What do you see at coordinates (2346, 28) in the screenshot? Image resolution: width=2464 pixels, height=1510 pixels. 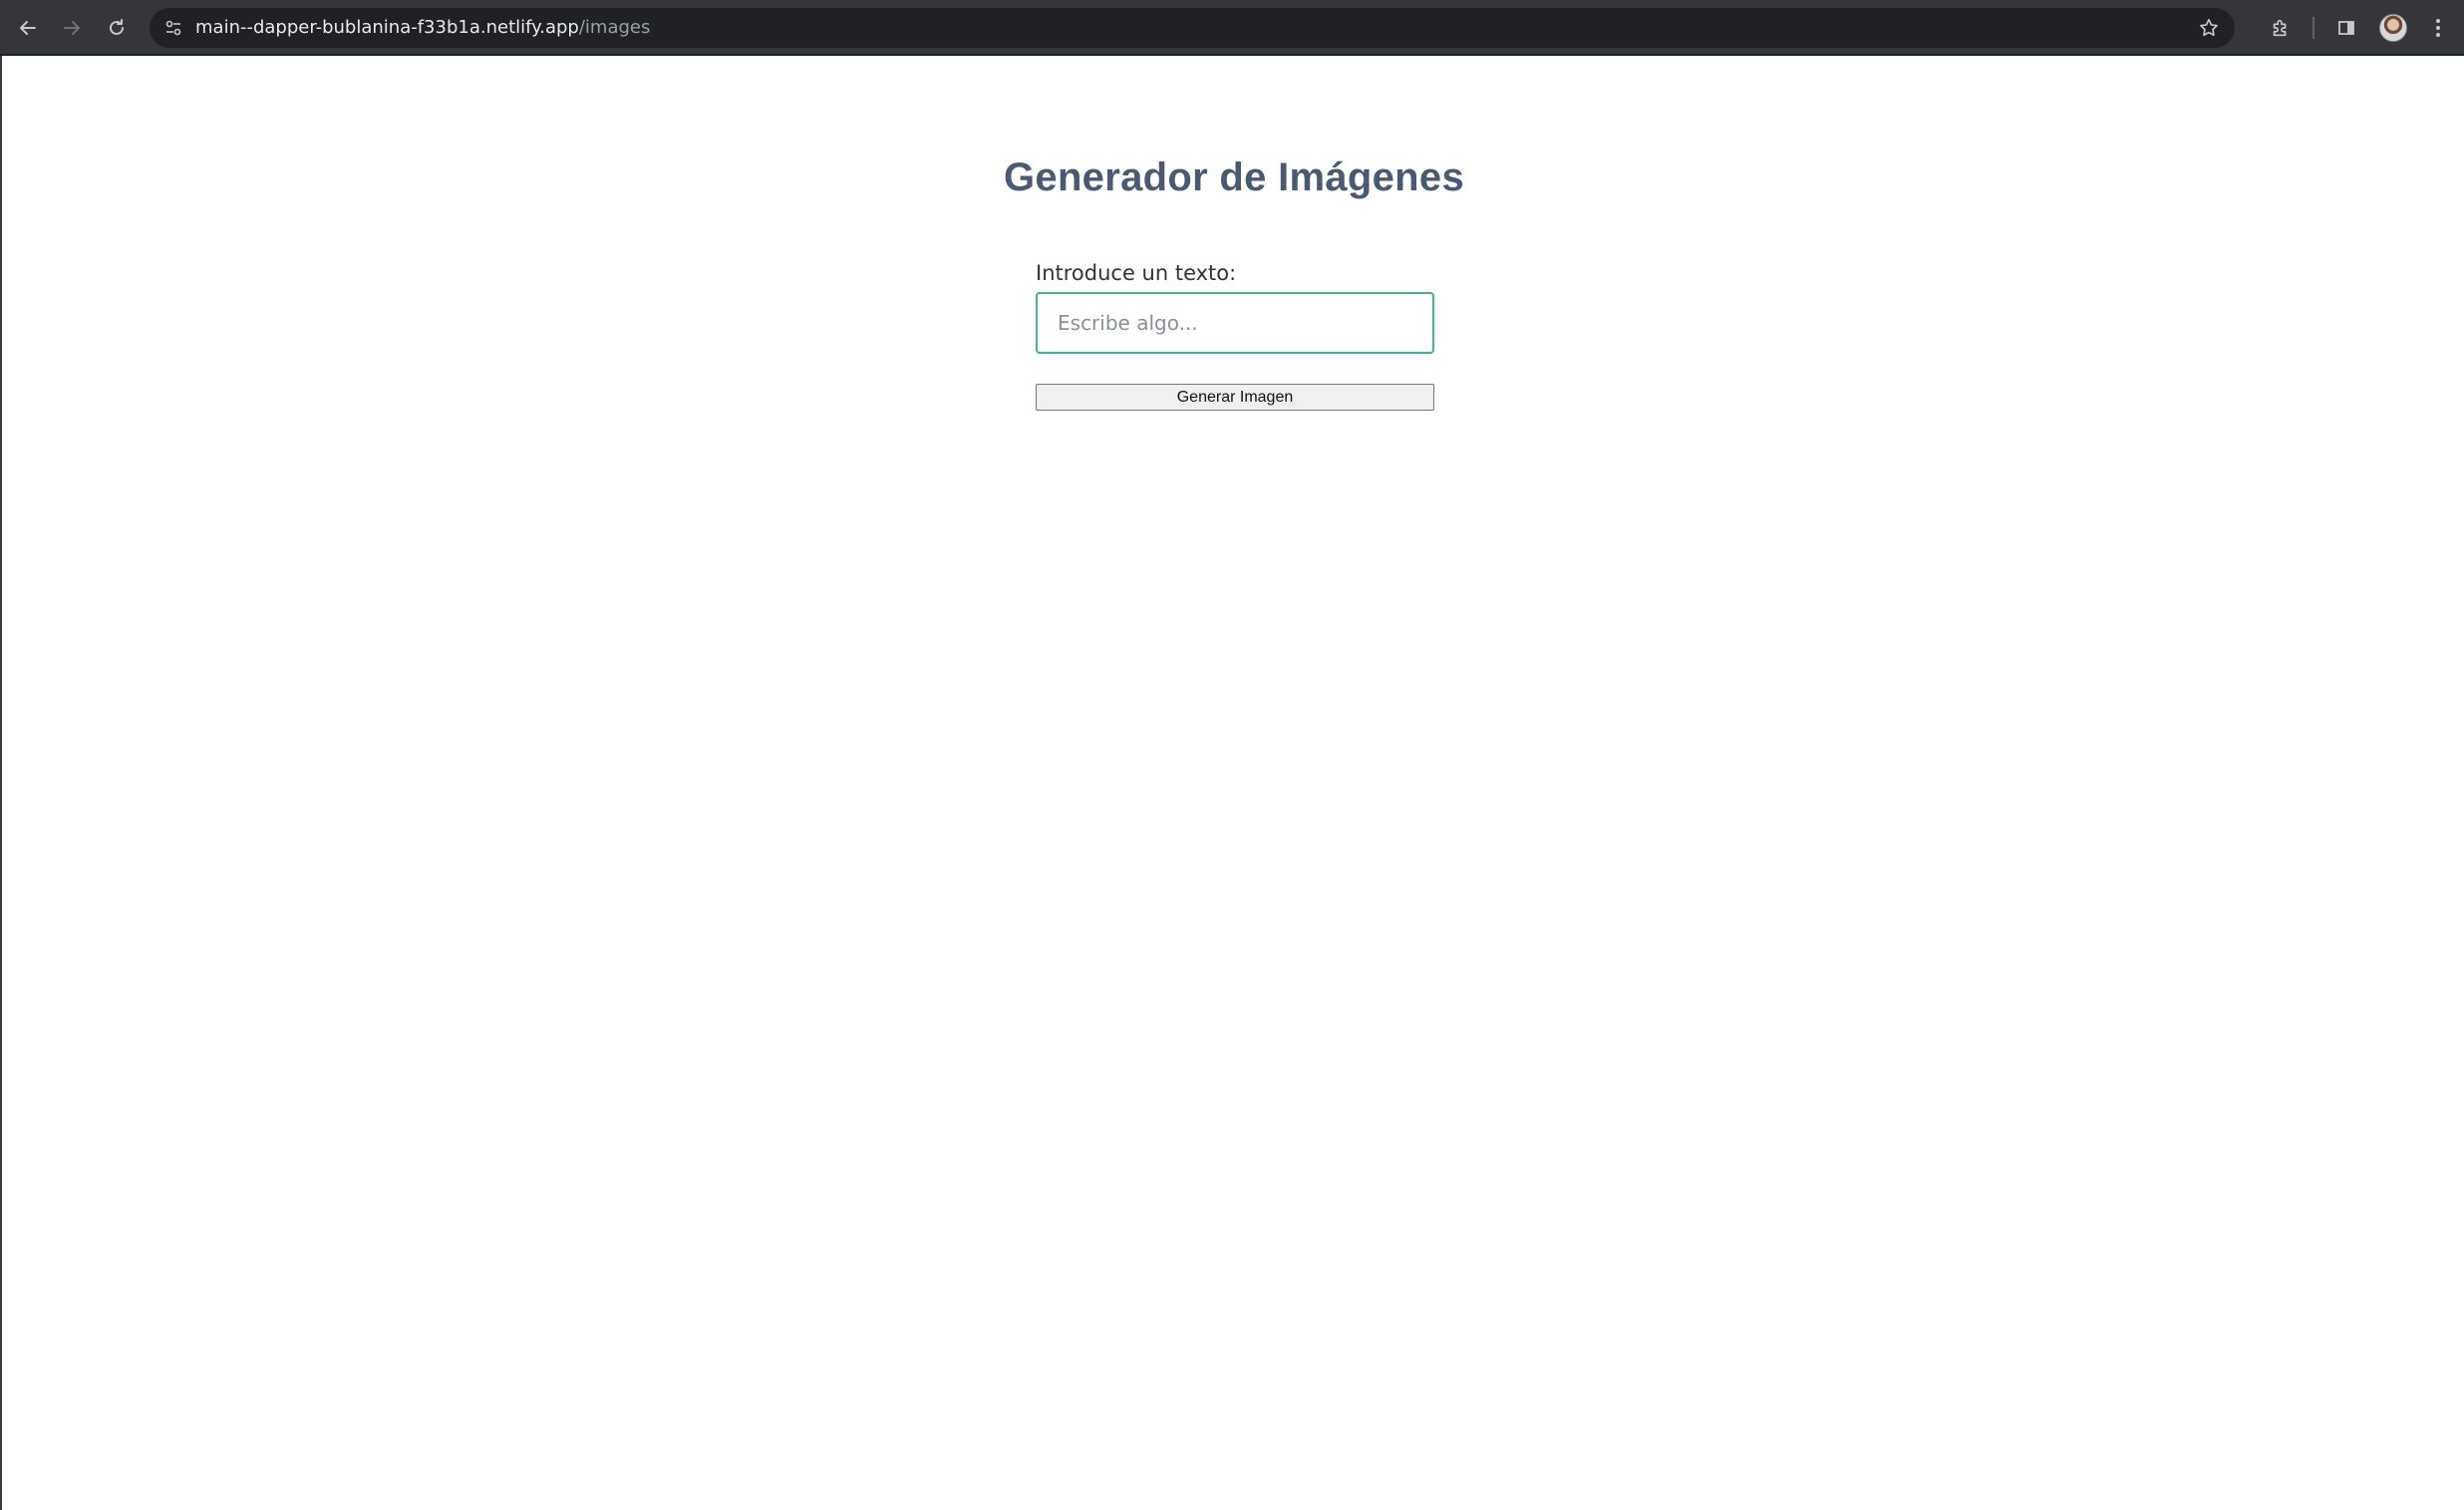 I see `side-panel-icon` at bounding box center [2346, 28].